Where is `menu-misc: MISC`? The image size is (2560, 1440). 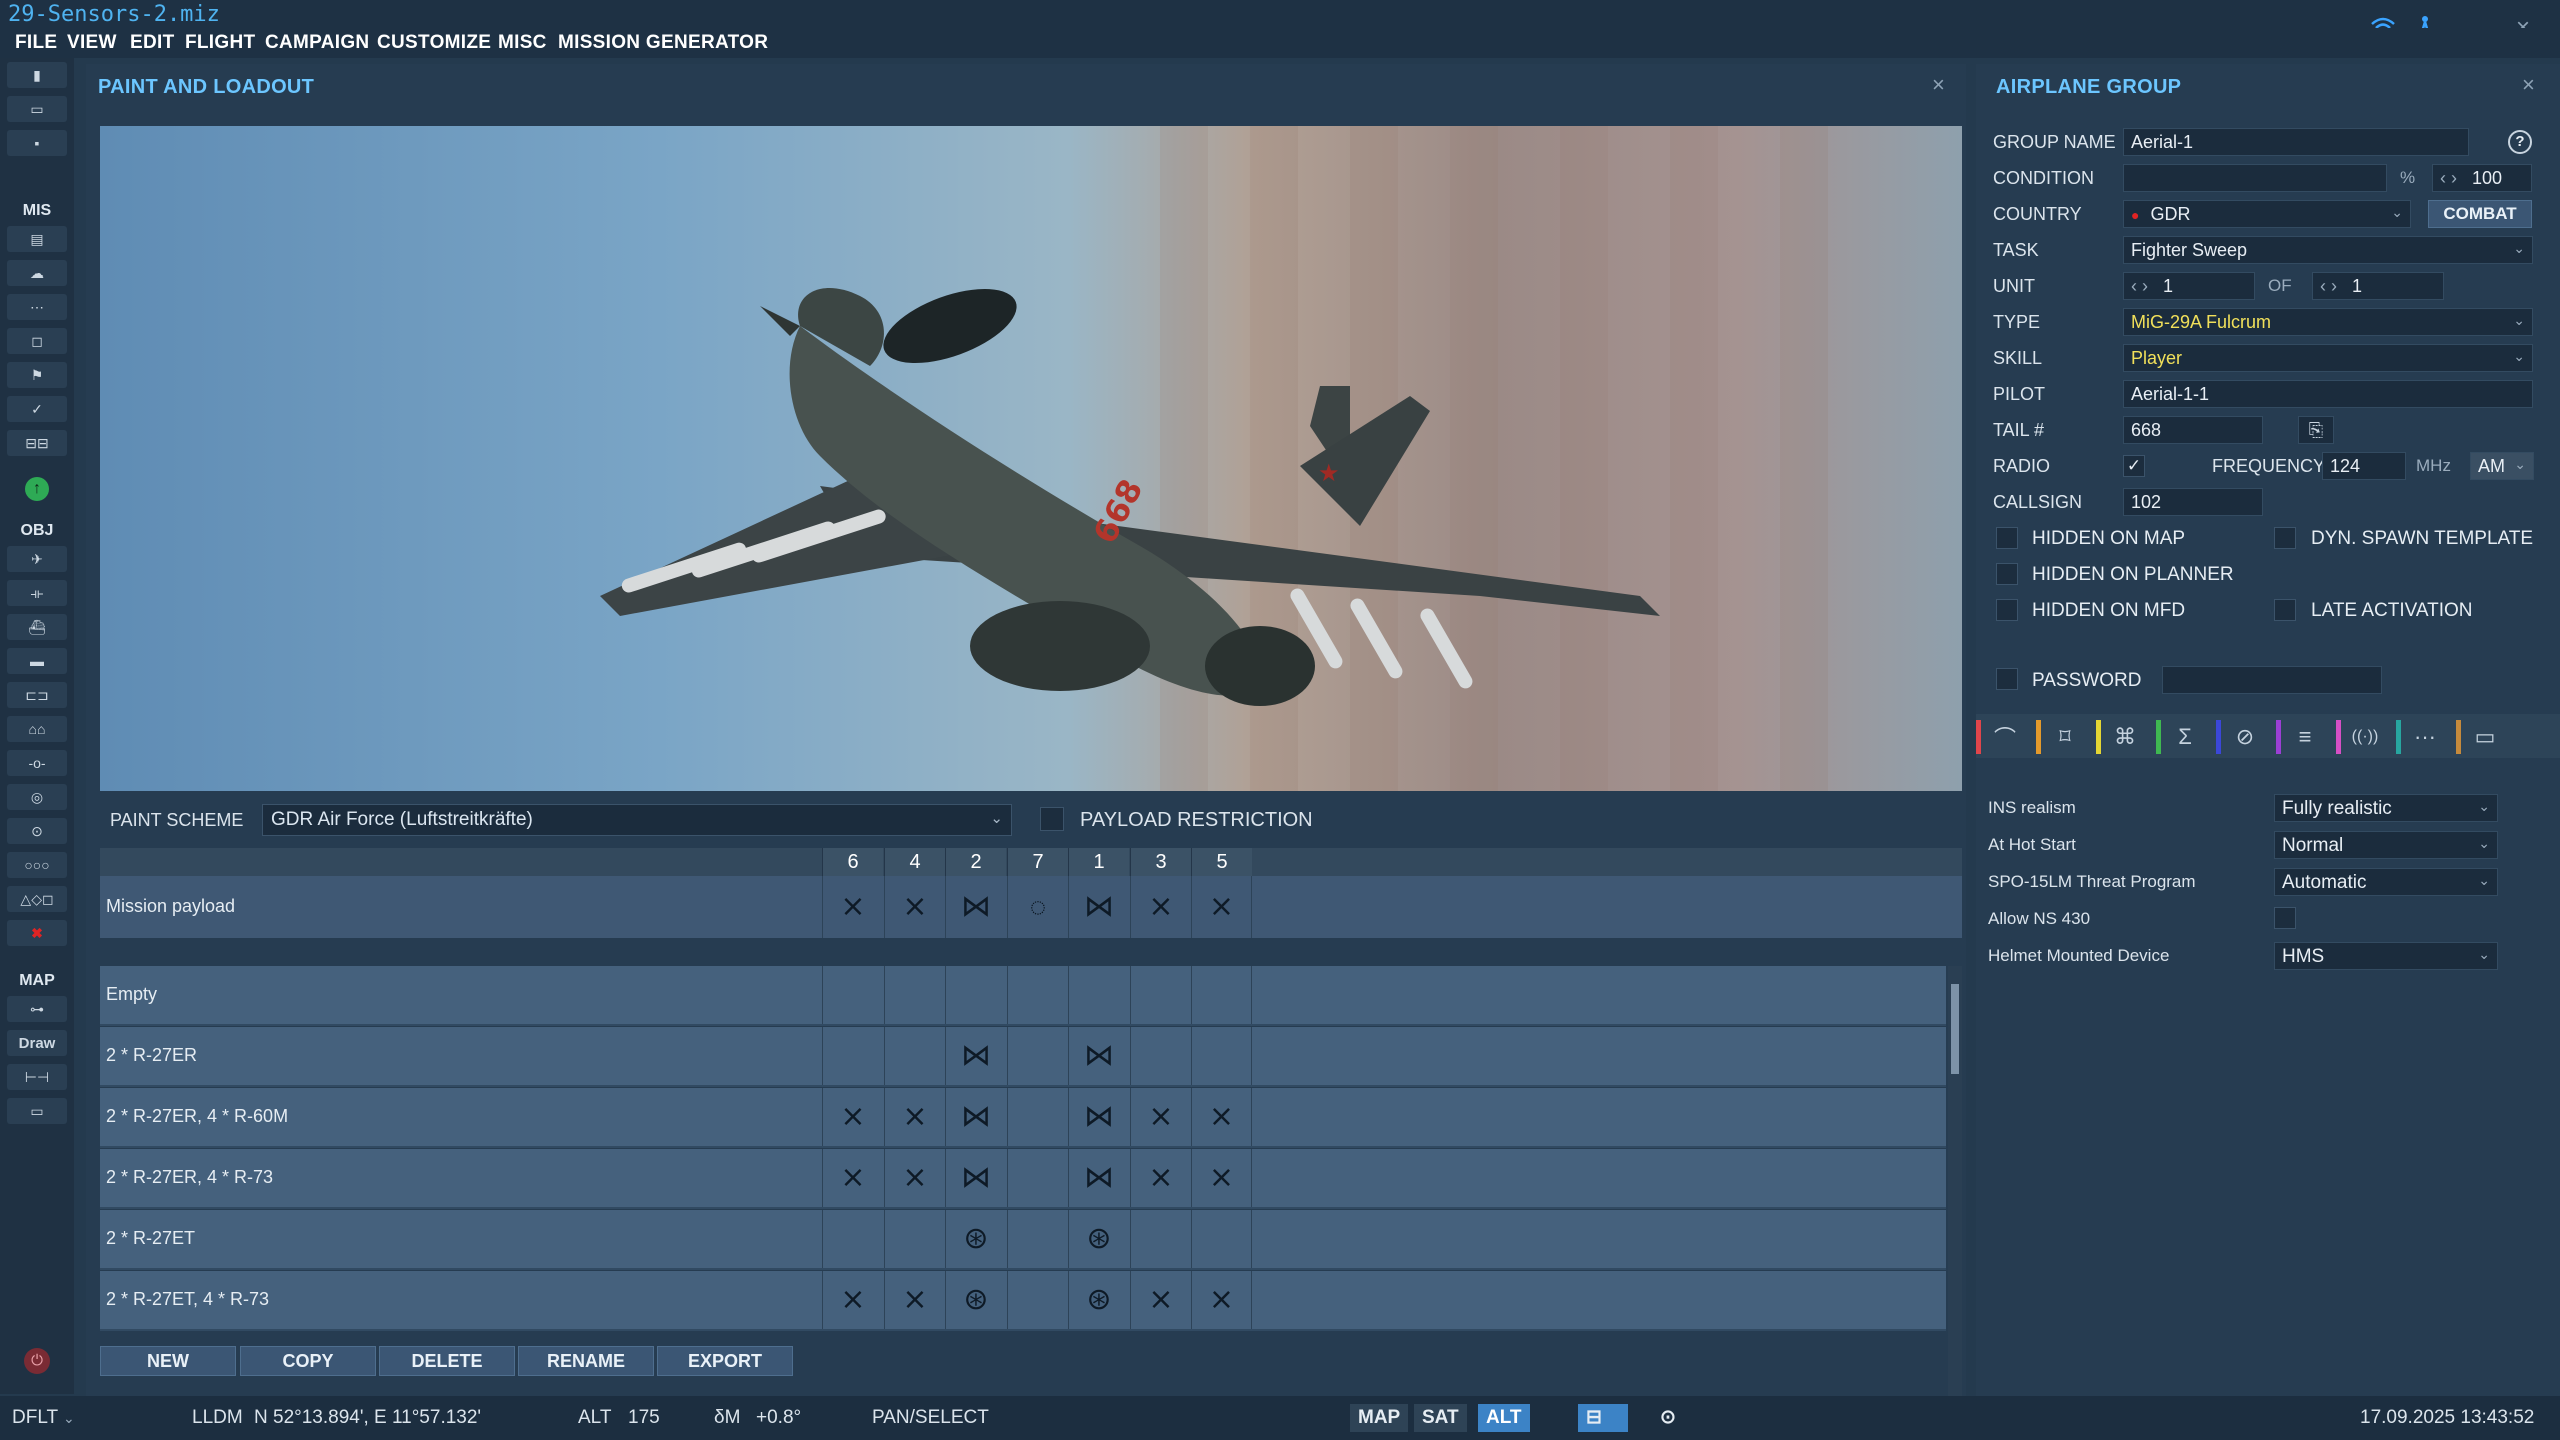
menu-misc: MISC is located at coordinates (522, 43).